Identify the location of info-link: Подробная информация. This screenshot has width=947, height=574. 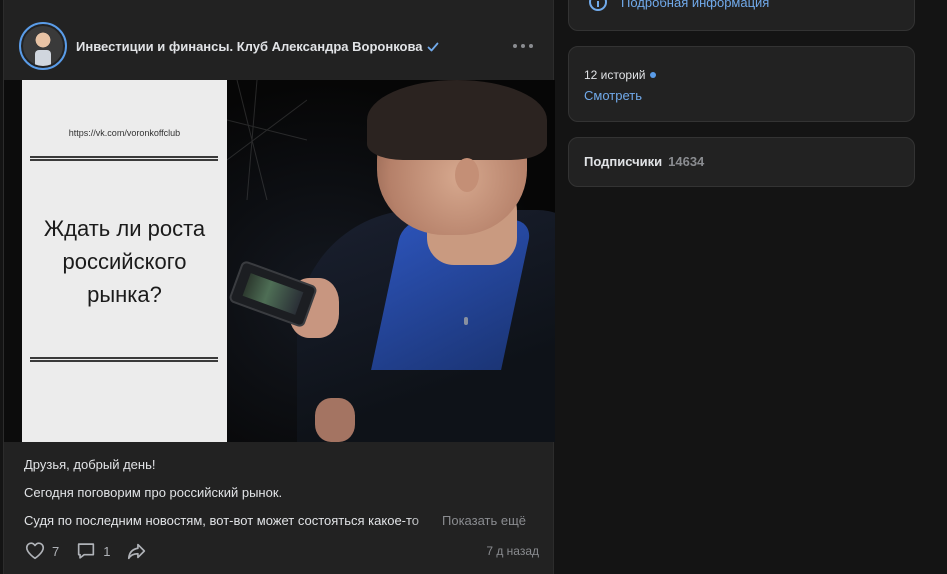
(679, 5).